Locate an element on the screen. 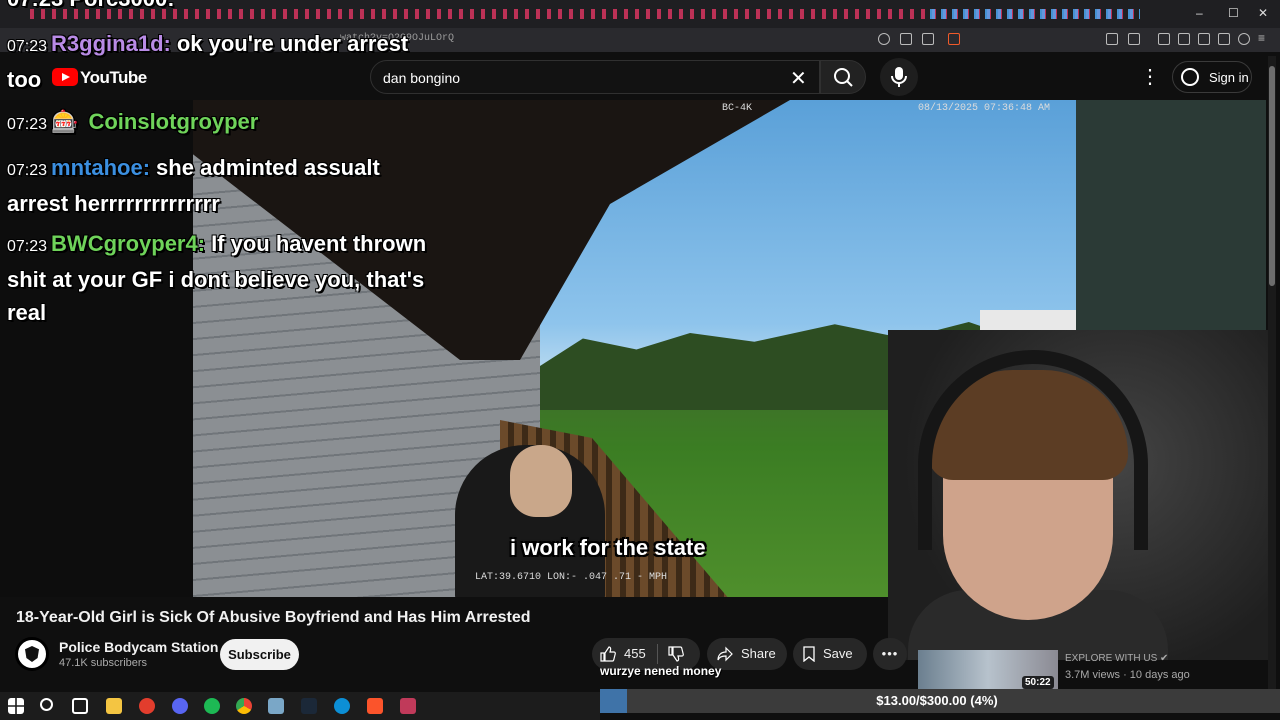 This screenshot has height=720, width=1280. extensions-icon is located at coordinates (1112, 39).